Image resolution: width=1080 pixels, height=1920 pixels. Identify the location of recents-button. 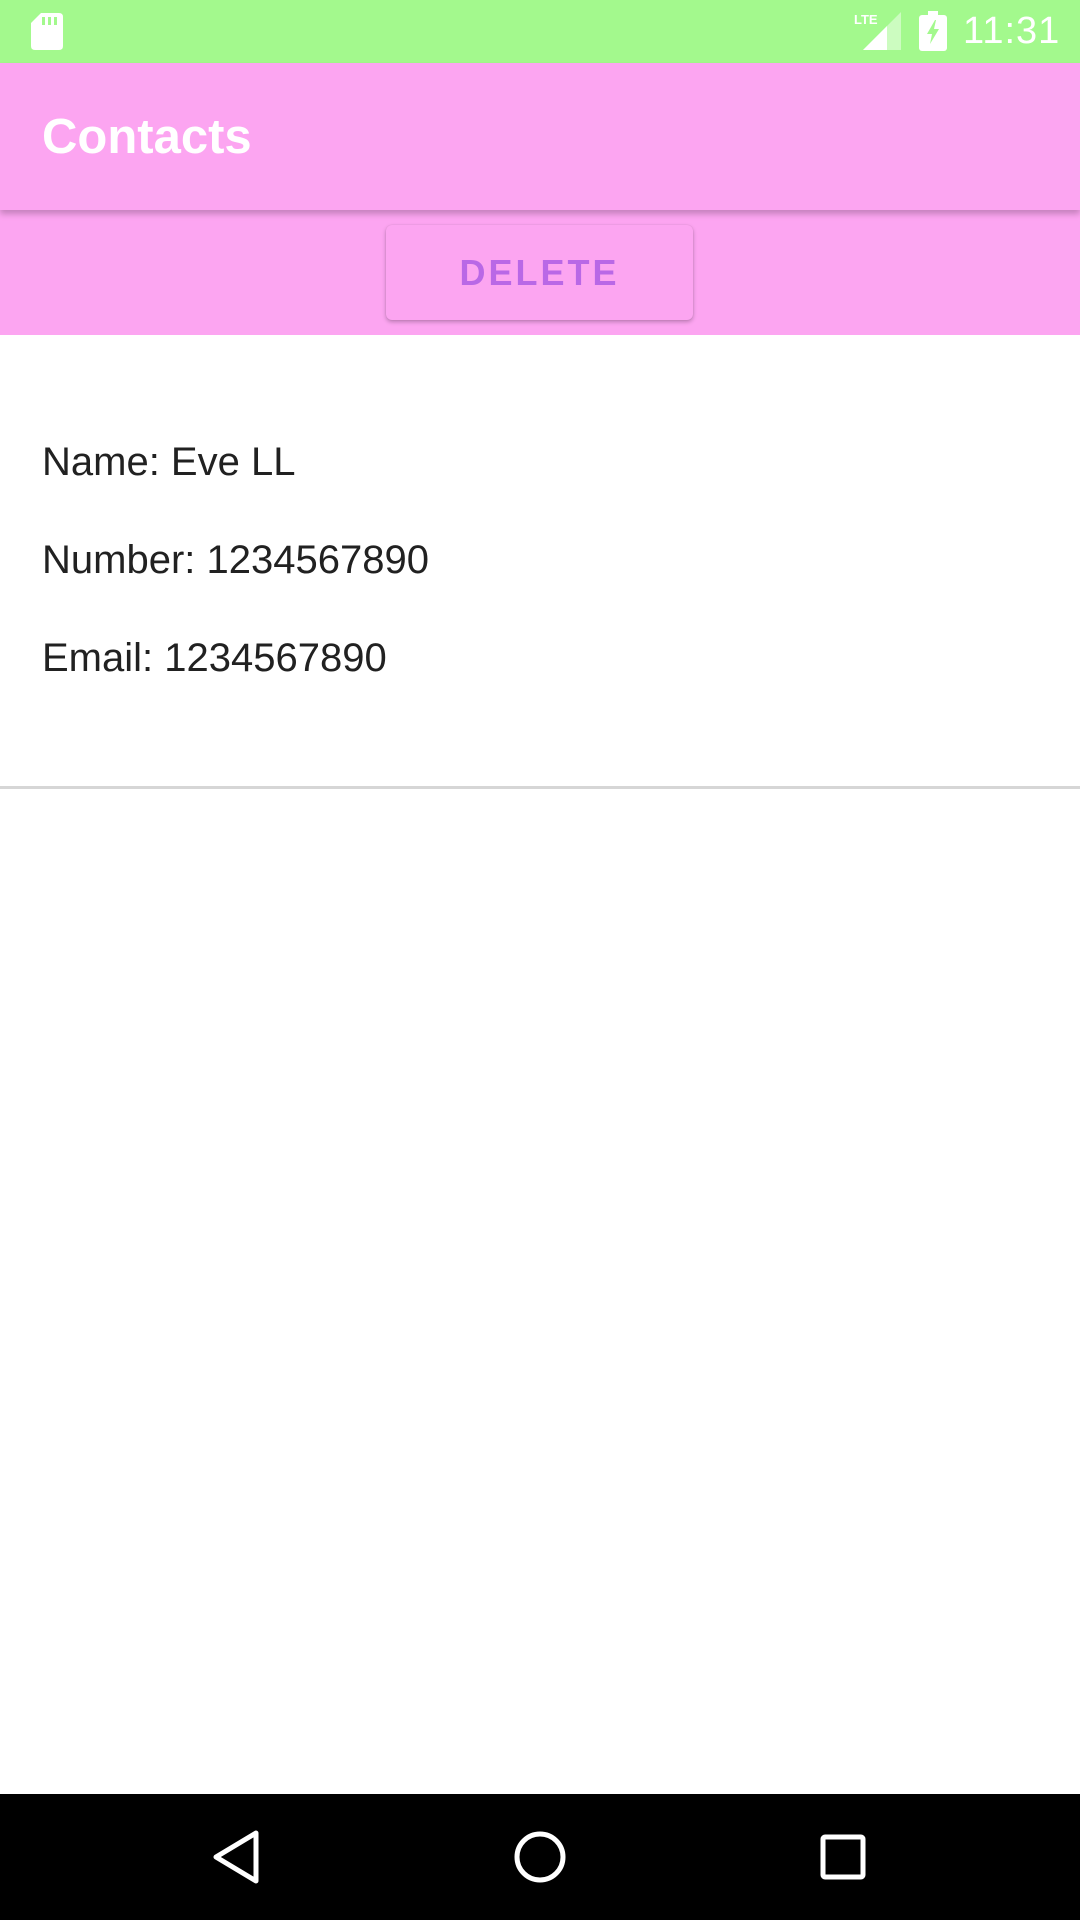
(843, 1857).